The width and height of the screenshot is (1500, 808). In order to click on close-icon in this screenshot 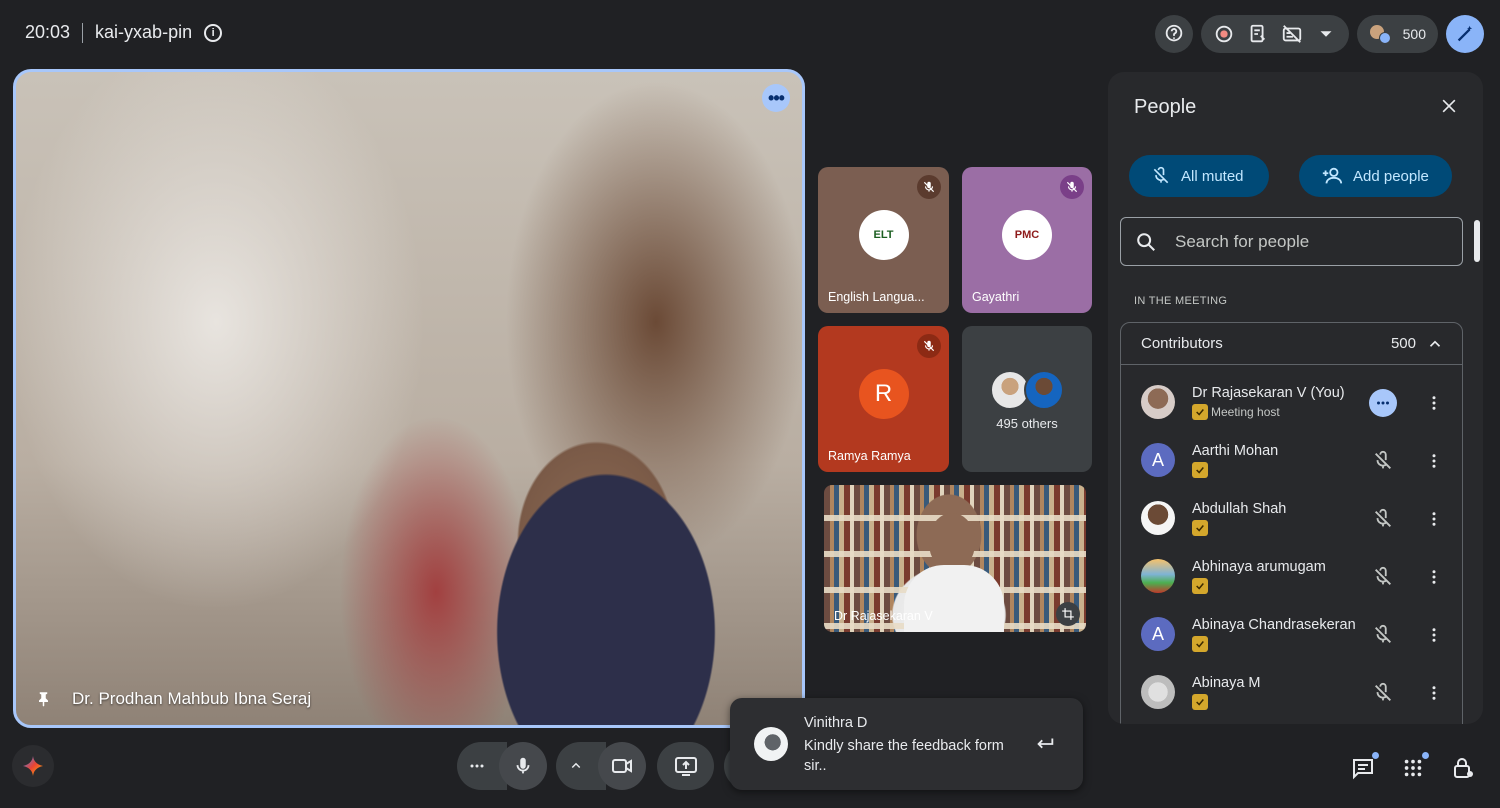, I will do `click(1449, 106)`.